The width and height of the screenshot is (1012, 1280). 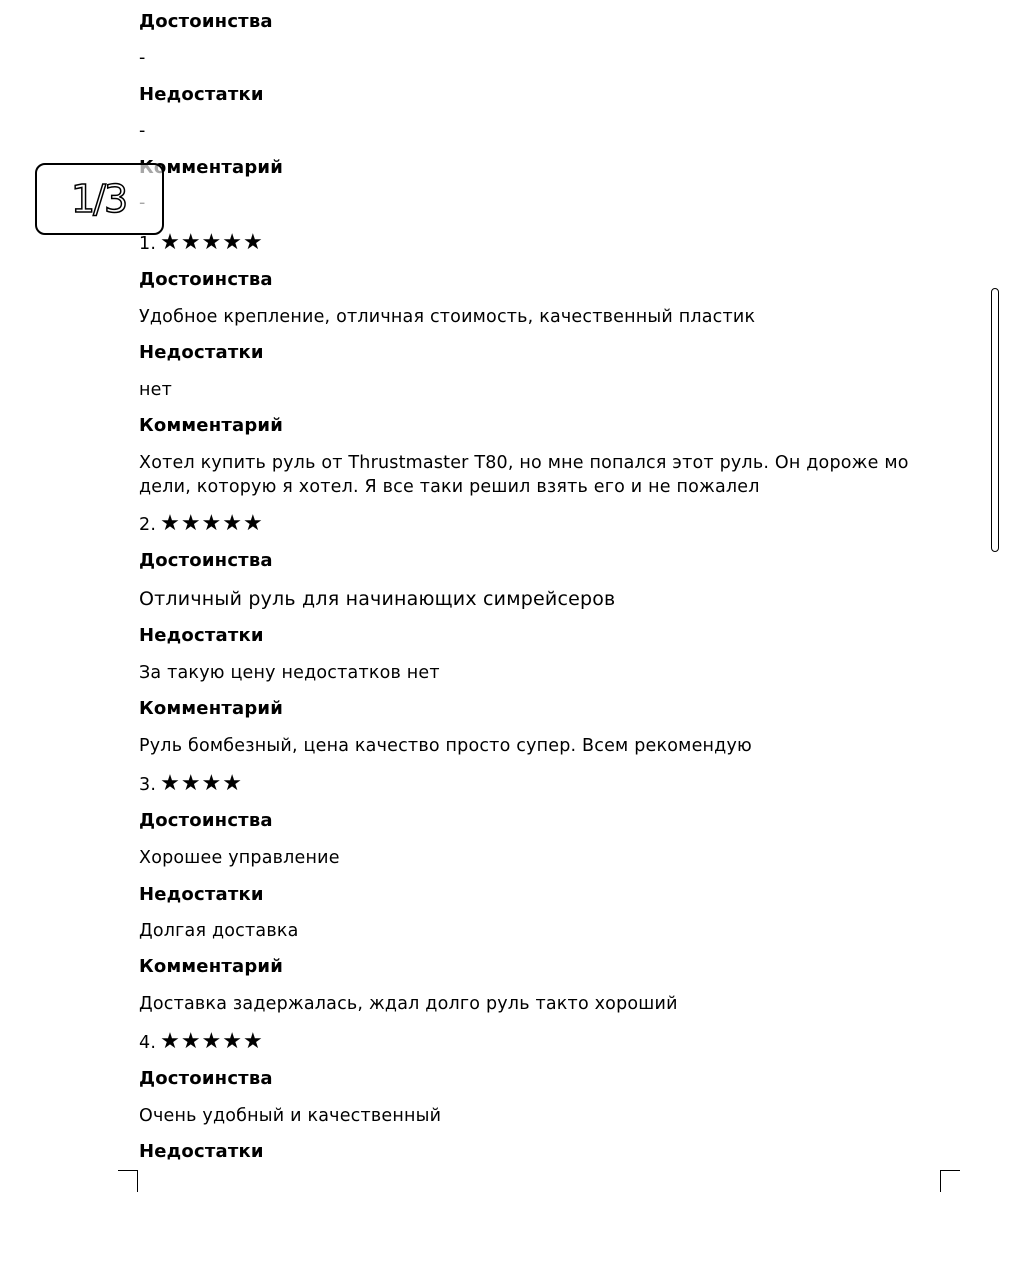 I want to click on review-number: 3., so click(x=148, y=785).